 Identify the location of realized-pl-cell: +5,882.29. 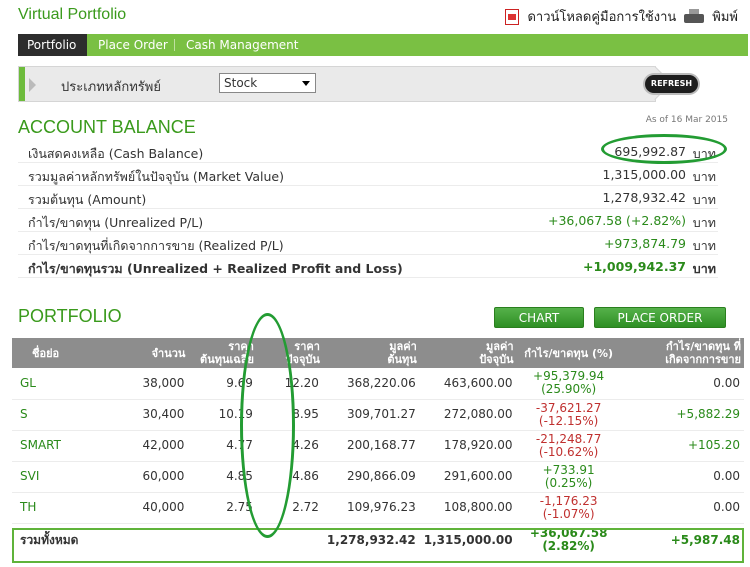
(682, 415).